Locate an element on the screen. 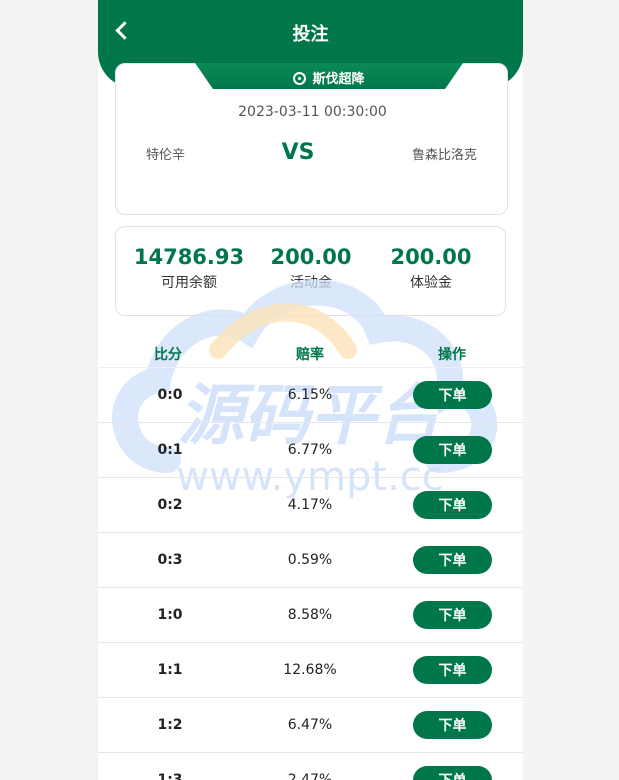 This screenshot has height=780, width=619. score-cell: 0:1 is located at coordinates (170, 450).